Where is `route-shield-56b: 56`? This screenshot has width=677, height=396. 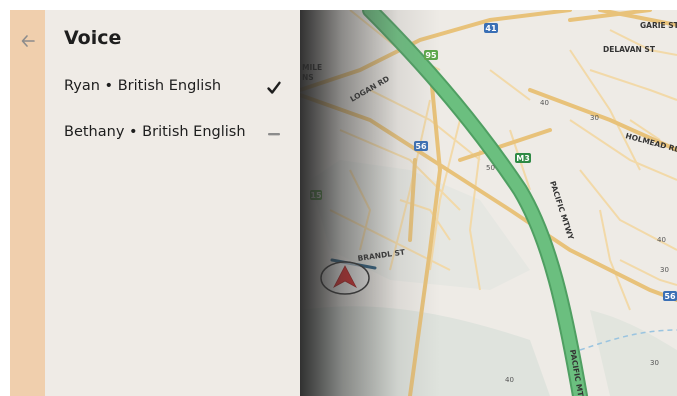
route-shield-56b: 56 is located at coordinates (670, 296).